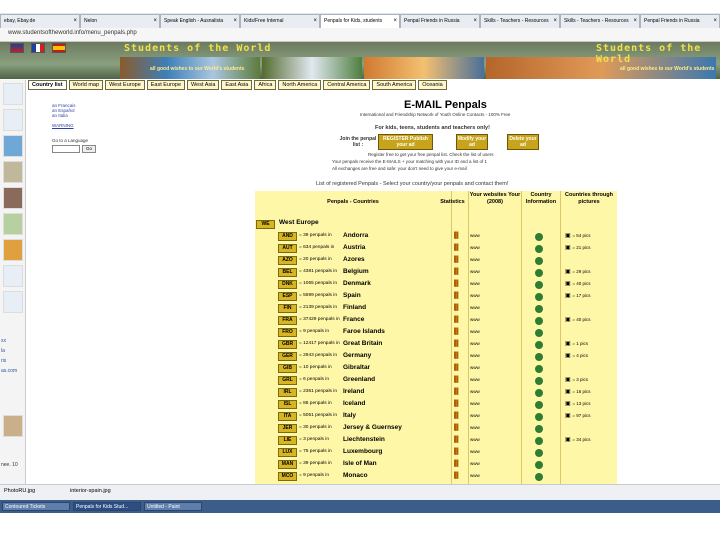 The image size is (720, 540). What do you see at coordinates (36, 506) in the screenshot?
I see `taskbar-button: Contoured Tickets` at bounding box center [36, 506].